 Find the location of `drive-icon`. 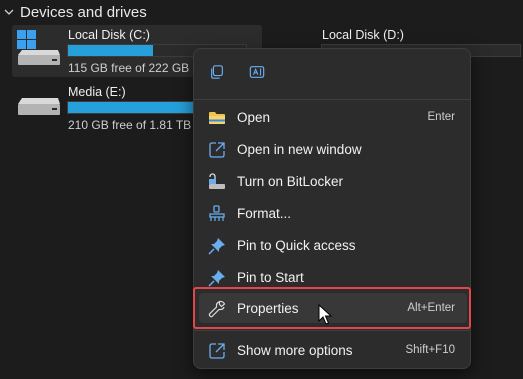

drive-icon is located at coordinates (39, 106).